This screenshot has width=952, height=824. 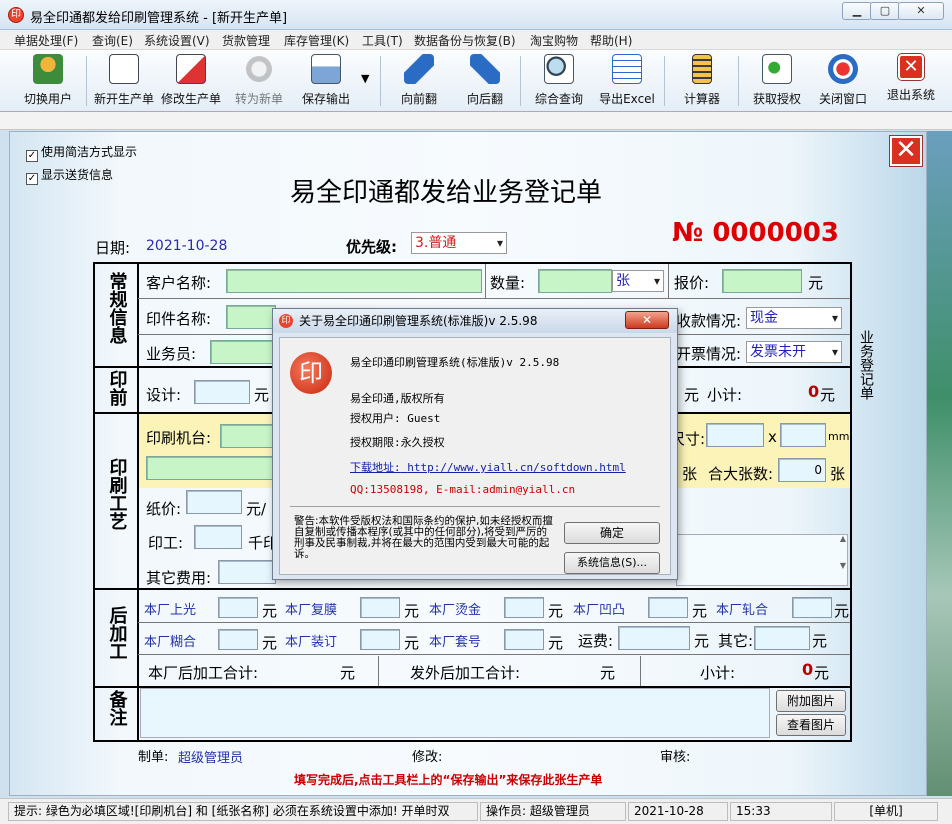 What do you see at coordinates (311, 640) in the screenshot?
I see `post-item-7: 本厂装订` at bounding box center [311, 640].